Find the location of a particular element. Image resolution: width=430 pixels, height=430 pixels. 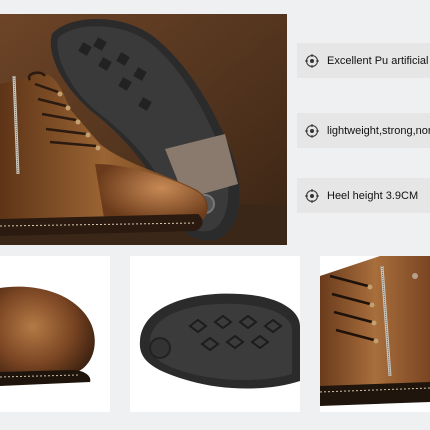

detail-photo-laces is located at coordinates (375, 334).